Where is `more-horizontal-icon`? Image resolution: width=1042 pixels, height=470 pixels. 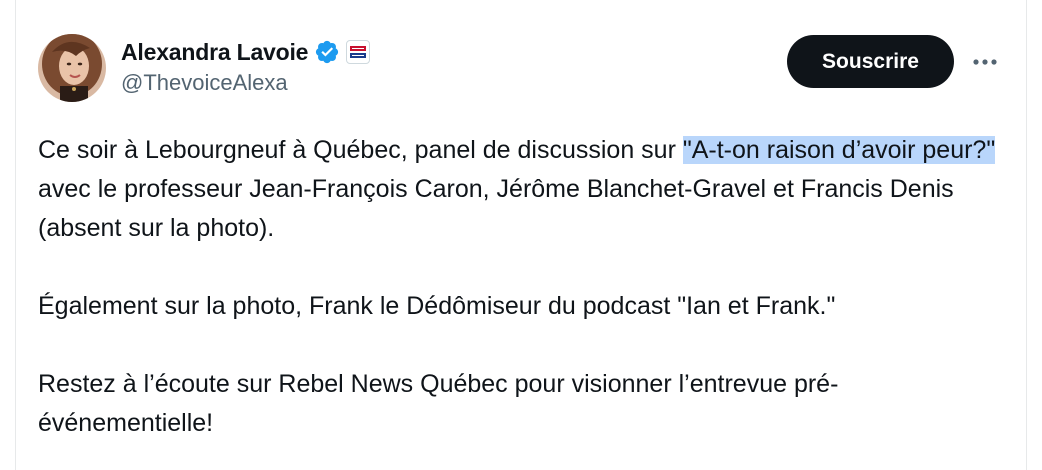 more-horizontal-icon is located at coordinates (985, 62).